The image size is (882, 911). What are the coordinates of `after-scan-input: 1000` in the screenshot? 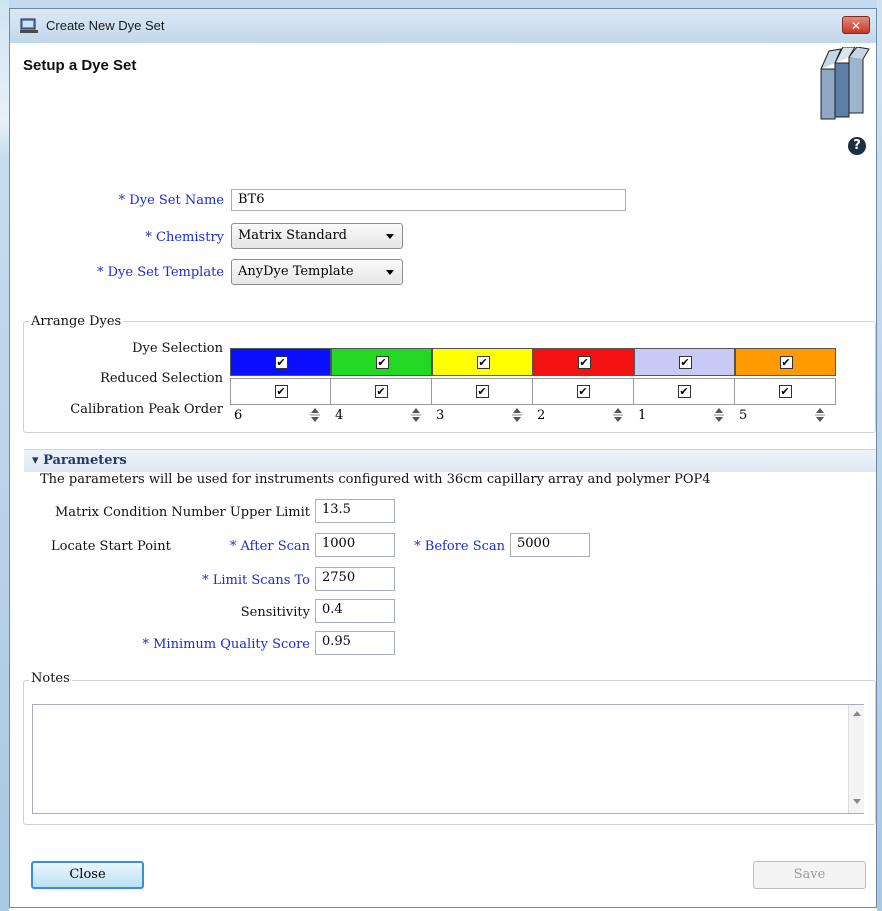 It's located at (355, 545).